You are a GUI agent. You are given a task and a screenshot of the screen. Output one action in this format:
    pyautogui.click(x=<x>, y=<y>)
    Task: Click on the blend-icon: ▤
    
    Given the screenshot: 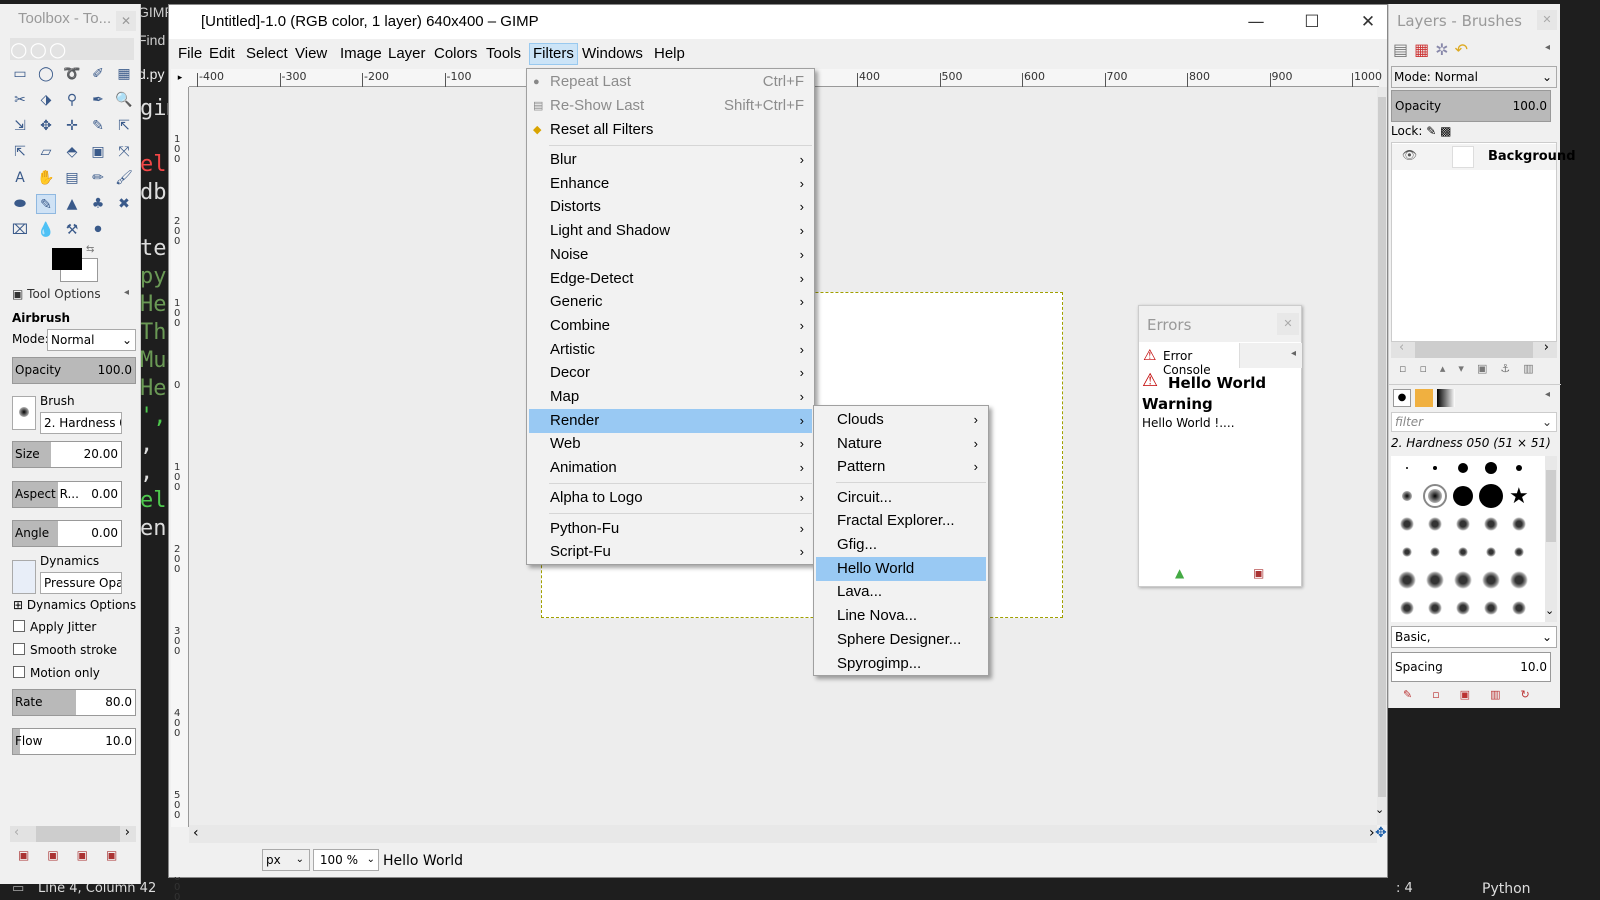 What is the action you would take?
    pyautogui.click(x=72, y=178)
    